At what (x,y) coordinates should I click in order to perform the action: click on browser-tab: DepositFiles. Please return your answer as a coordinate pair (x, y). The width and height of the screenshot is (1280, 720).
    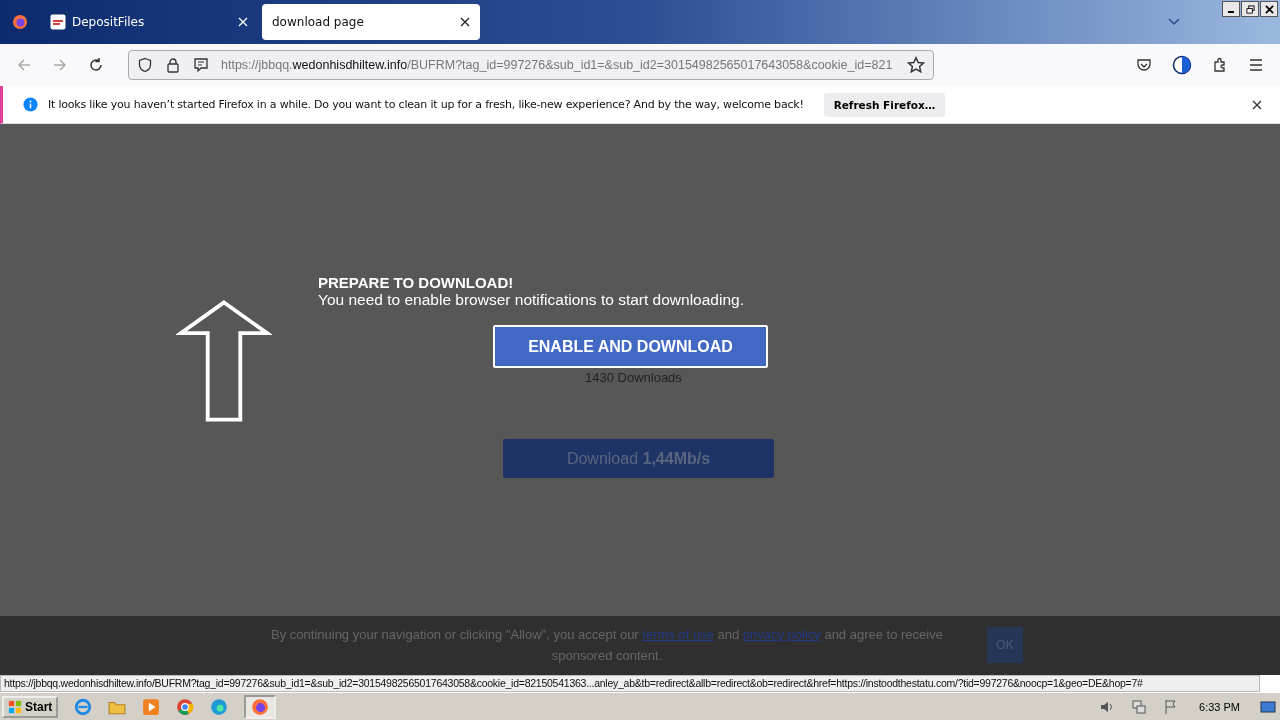
    Looking at the image, I should click on (149, 22).